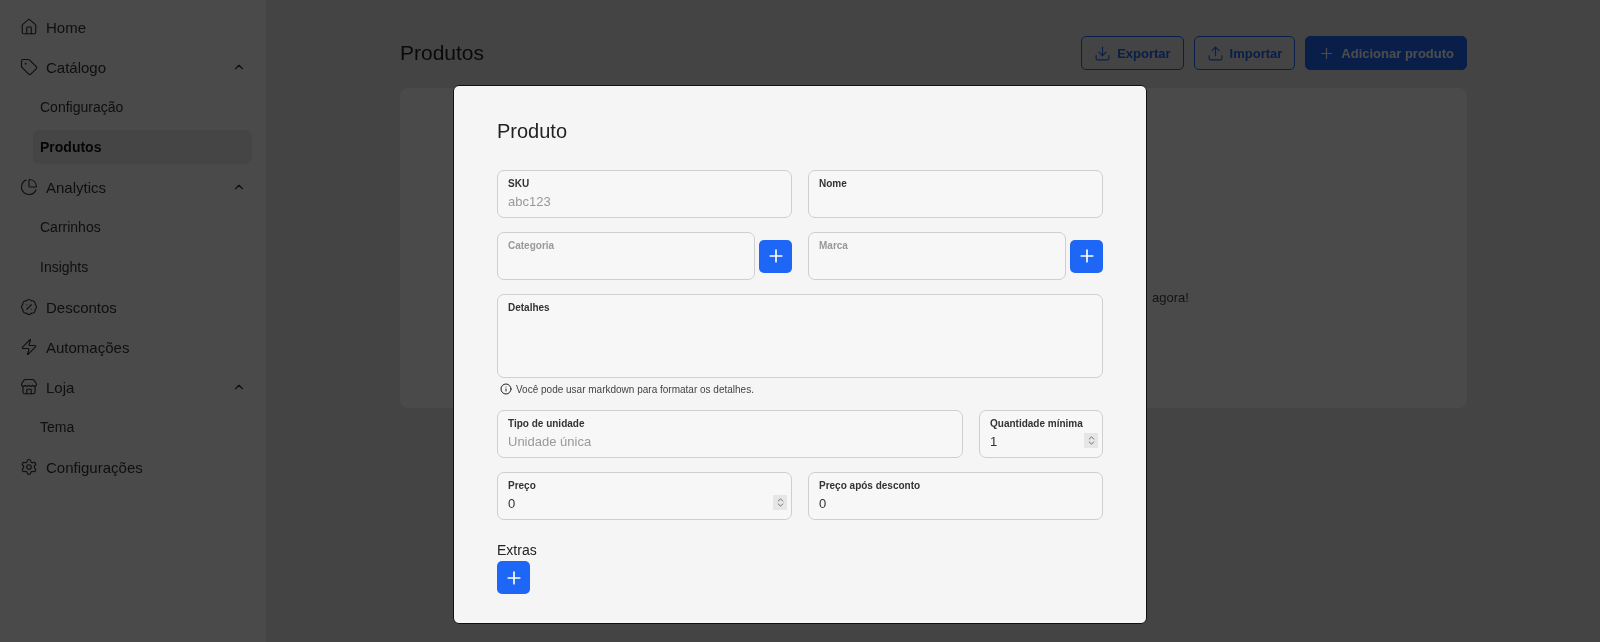 The height and width of the screenshot is (642, 1600). What do you see at coordinates (955, 194) in the screenshot?
I see `input-field: Nome` at bounding box center [955, 194].